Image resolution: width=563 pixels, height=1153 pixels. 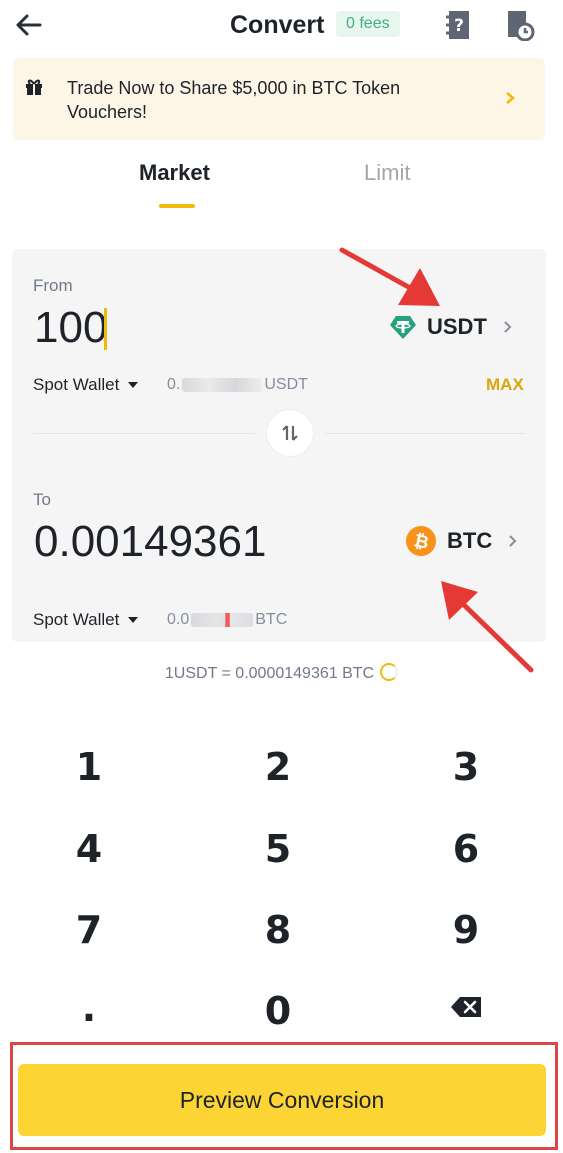 I want to click on from-balance: 0. USDT, so click(x=237, y=385).